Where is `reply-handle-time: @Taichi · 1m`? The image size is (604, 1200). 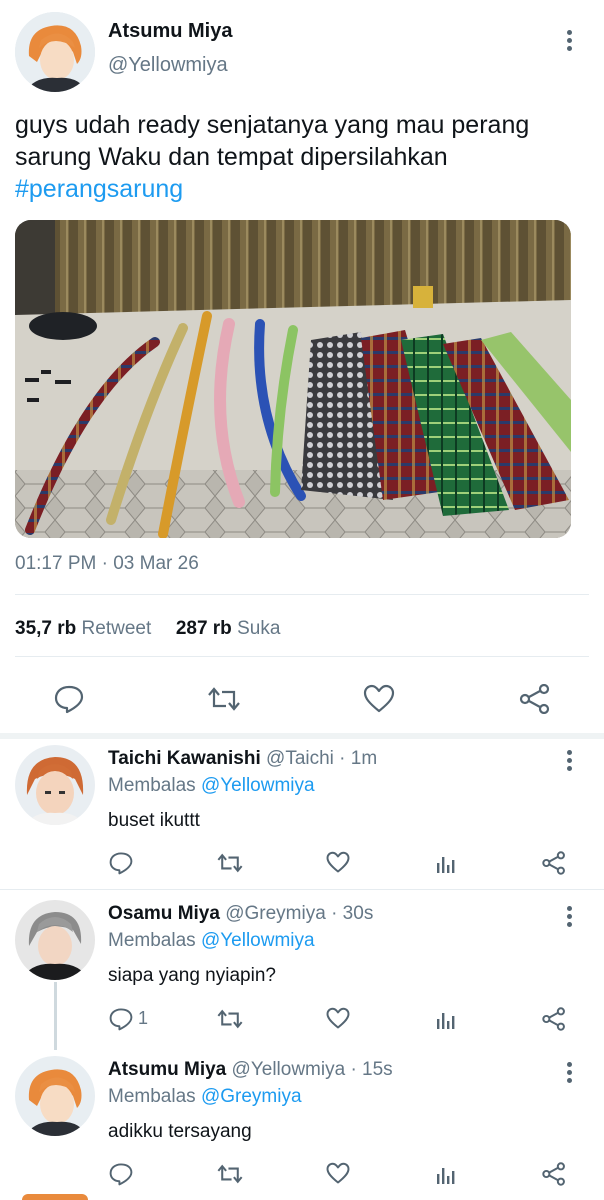
reply-handle-time: @Taichi · 1m is located at coordinates (321, 758).